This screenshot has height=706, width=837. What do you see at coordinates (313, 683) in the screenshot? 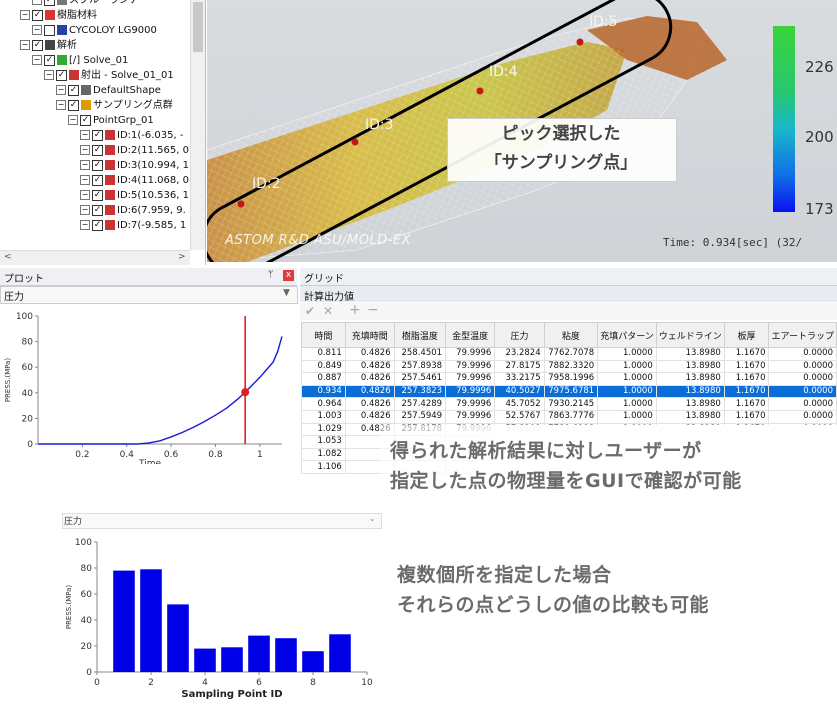
I see `x-tick-label: 8` at bounding box center [313, 683].